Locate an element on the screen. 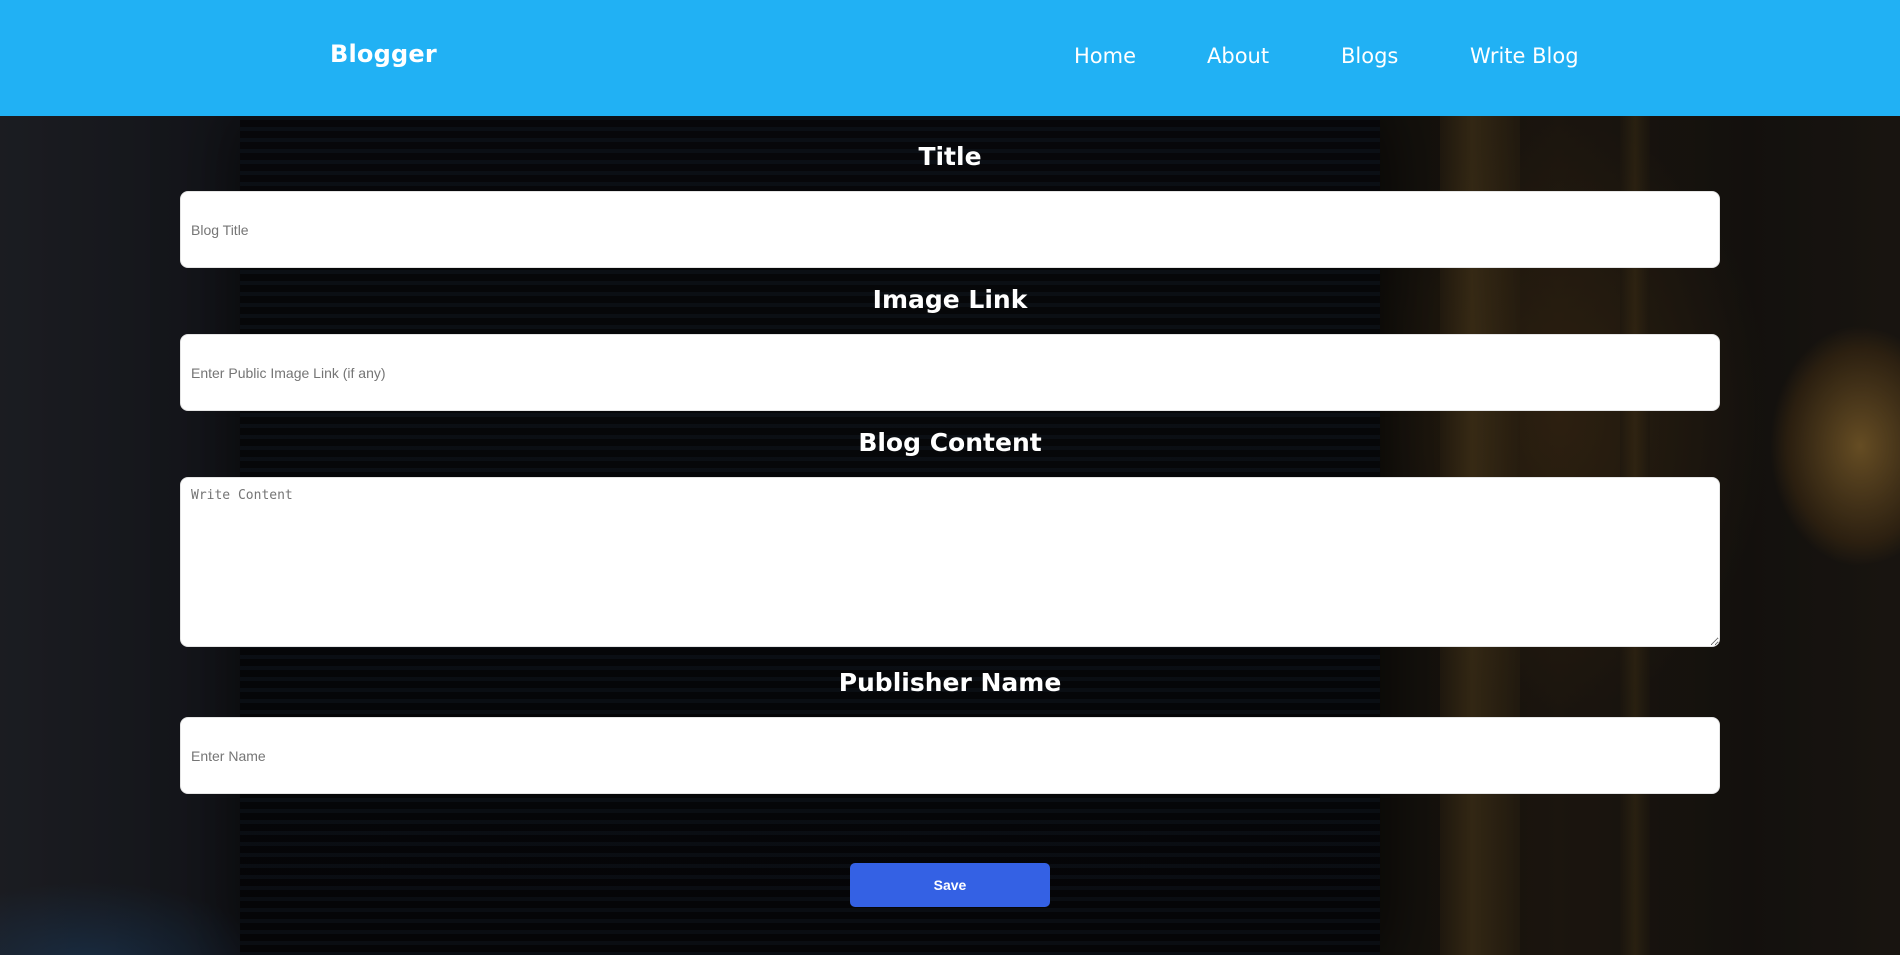  title-label: Title is located at coordinates (950, 156).